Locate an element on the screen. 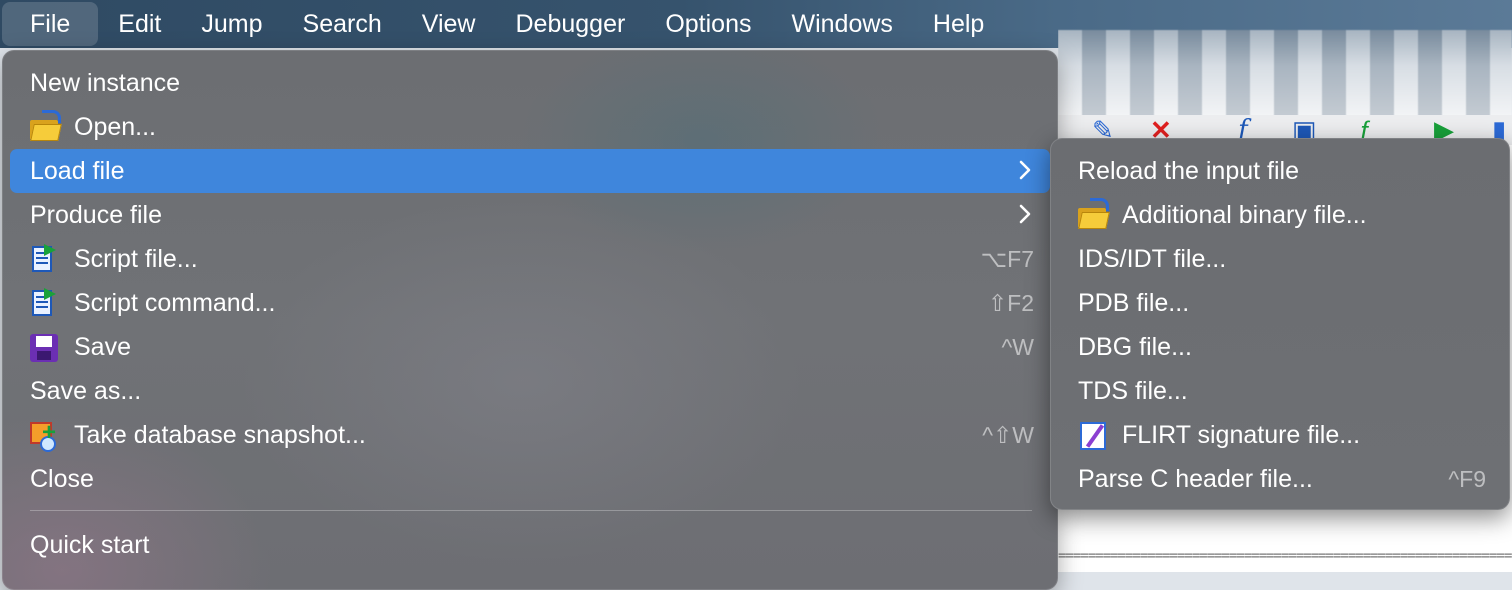 This screenshot has width=1512, height=590. menu-debugger: Debugger is located at coordinates (571, 24).